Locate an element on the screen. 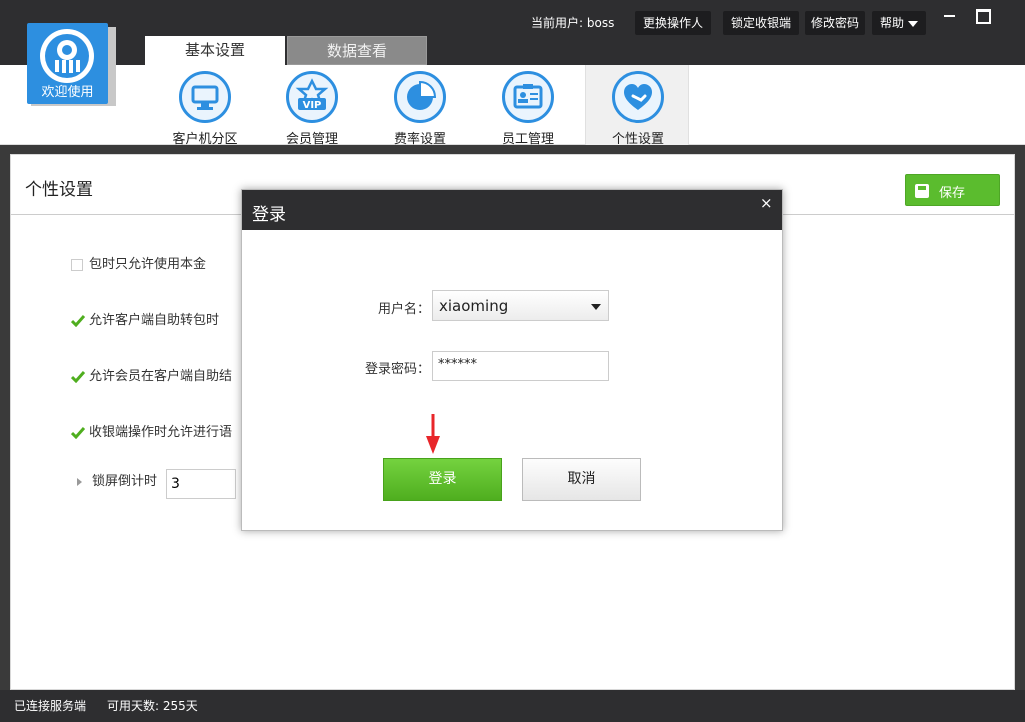 The width and height of the screenshot is (1025, 722). status-bar: 已连接服务端 可用天数: 255天 is located at coordinates (512, 706).